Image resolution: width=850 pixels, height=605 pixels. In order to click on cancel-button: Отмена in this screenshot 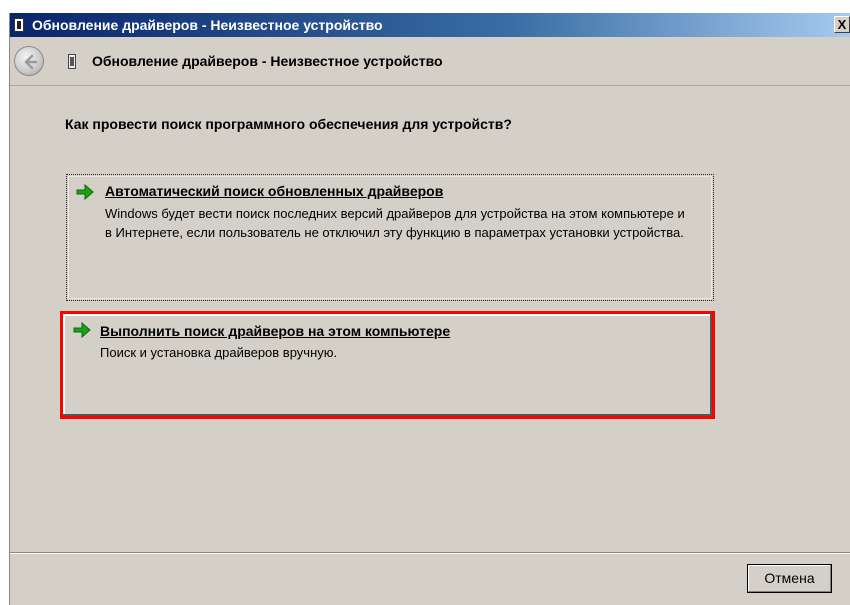, I will do `click(789, 578)`.